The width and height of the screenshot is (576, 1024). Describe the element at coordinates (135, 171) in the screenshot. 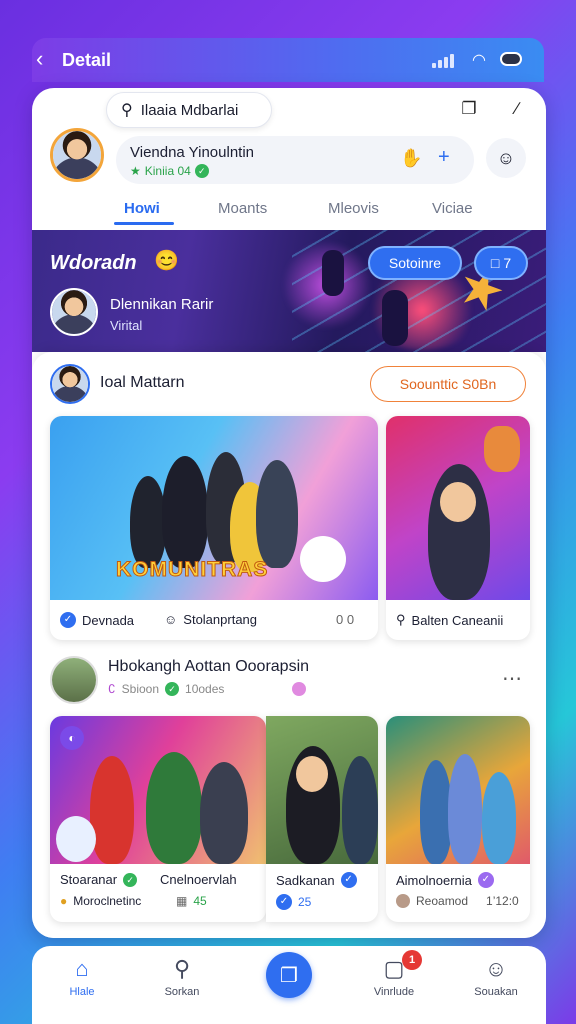

I see `star-icon: ★` at that location.